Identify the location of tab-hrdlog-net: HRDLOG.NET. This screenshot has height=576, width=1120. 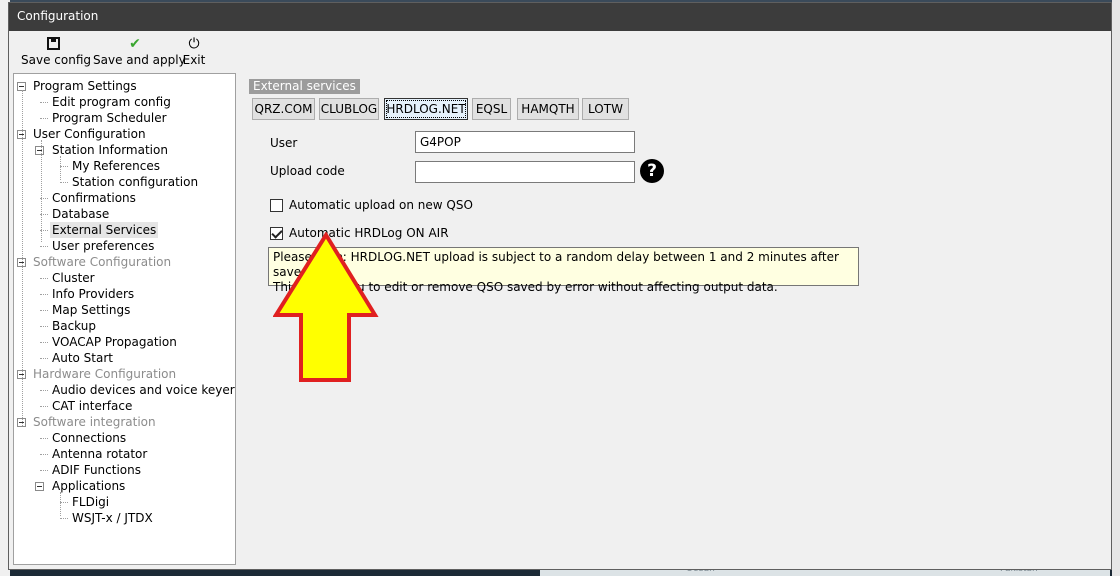
(426, 109).